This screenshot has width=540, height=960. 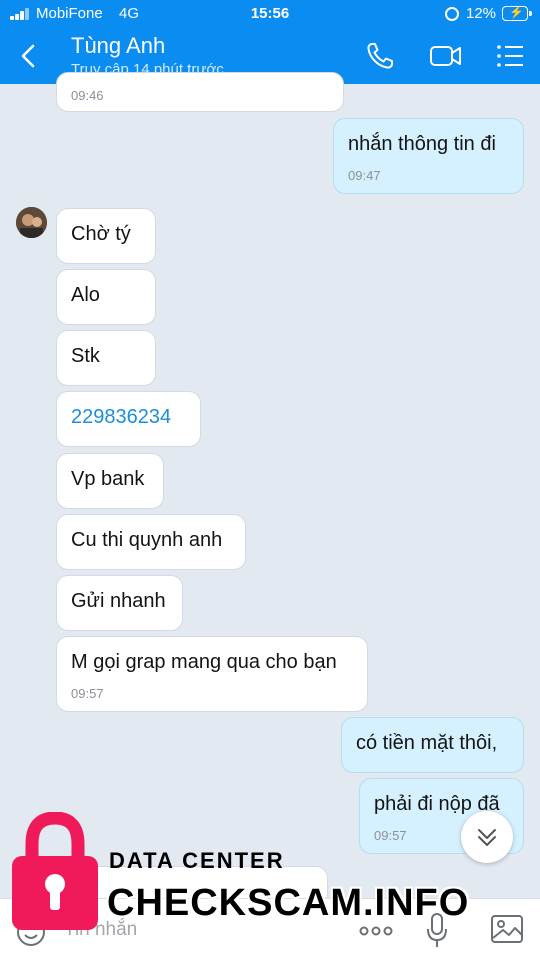 I want to click on message-bubble-received: 09:46, so click(x=200, y=92).